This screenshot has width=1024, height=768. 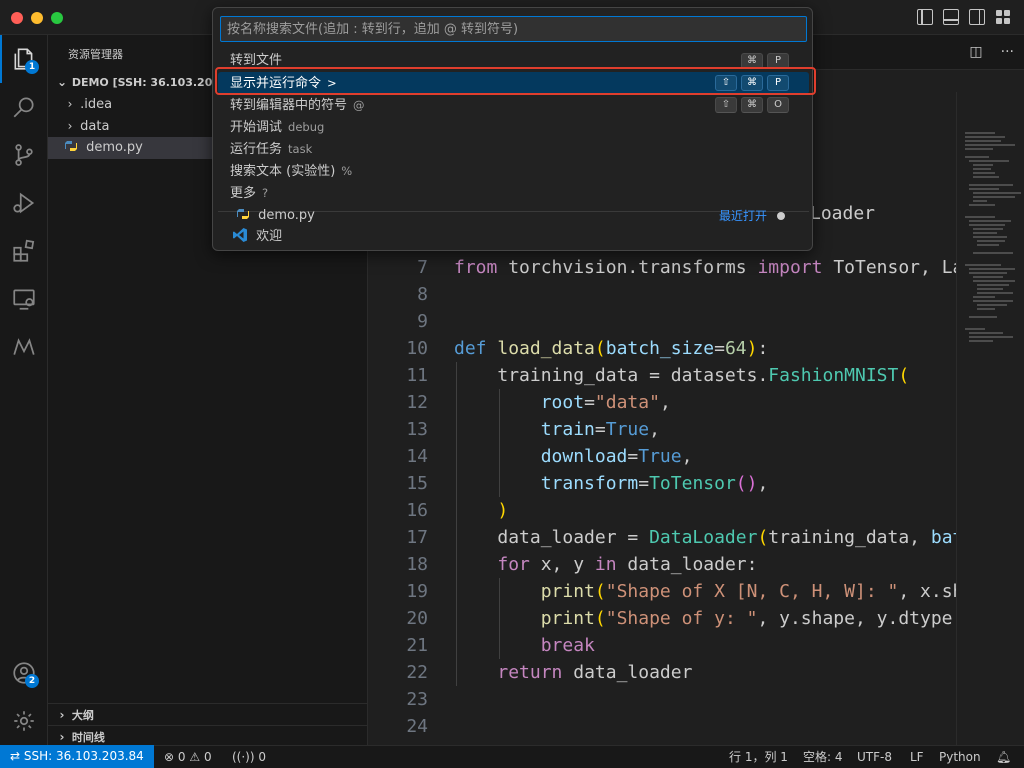 What do you see at coordinates (188, 757) in the screenshot?
I see `problems-indicator: ⊗ 0 ⚠ 0` at bounding box center [188, 757].